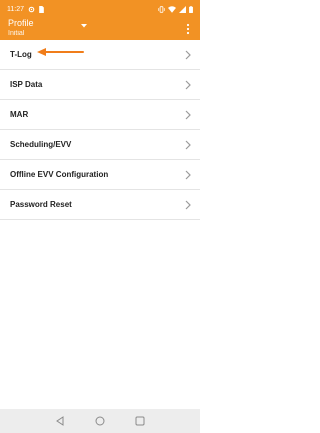 The image size is (320, 433). I want to click on app-bar: Profile Initial, so click(100, 29).